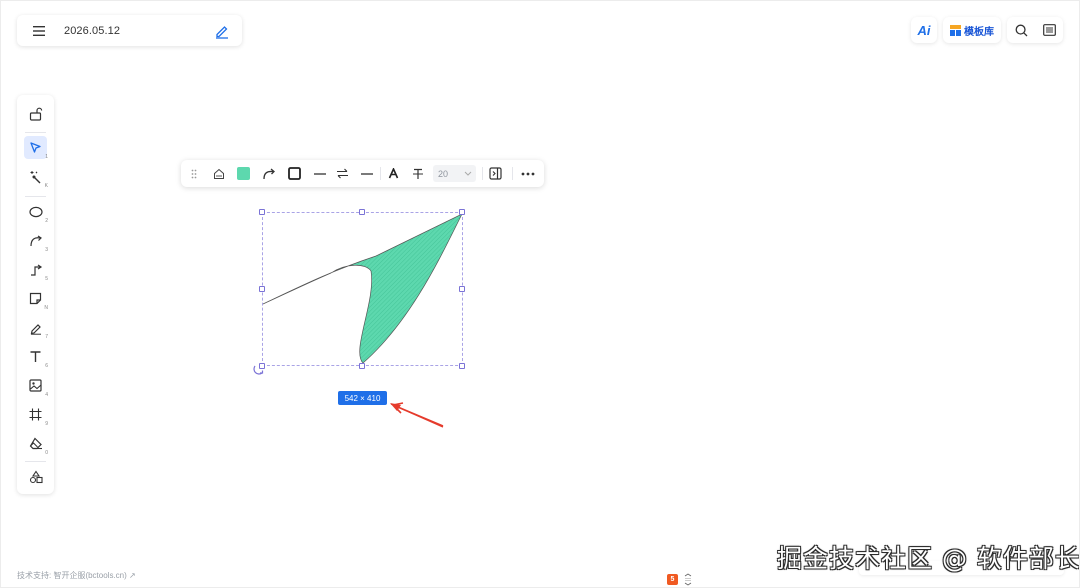  What do you see at coordinates (462, 366) in the screenshot?
I see `resize-handle-se` at bounding box center [462, 366].